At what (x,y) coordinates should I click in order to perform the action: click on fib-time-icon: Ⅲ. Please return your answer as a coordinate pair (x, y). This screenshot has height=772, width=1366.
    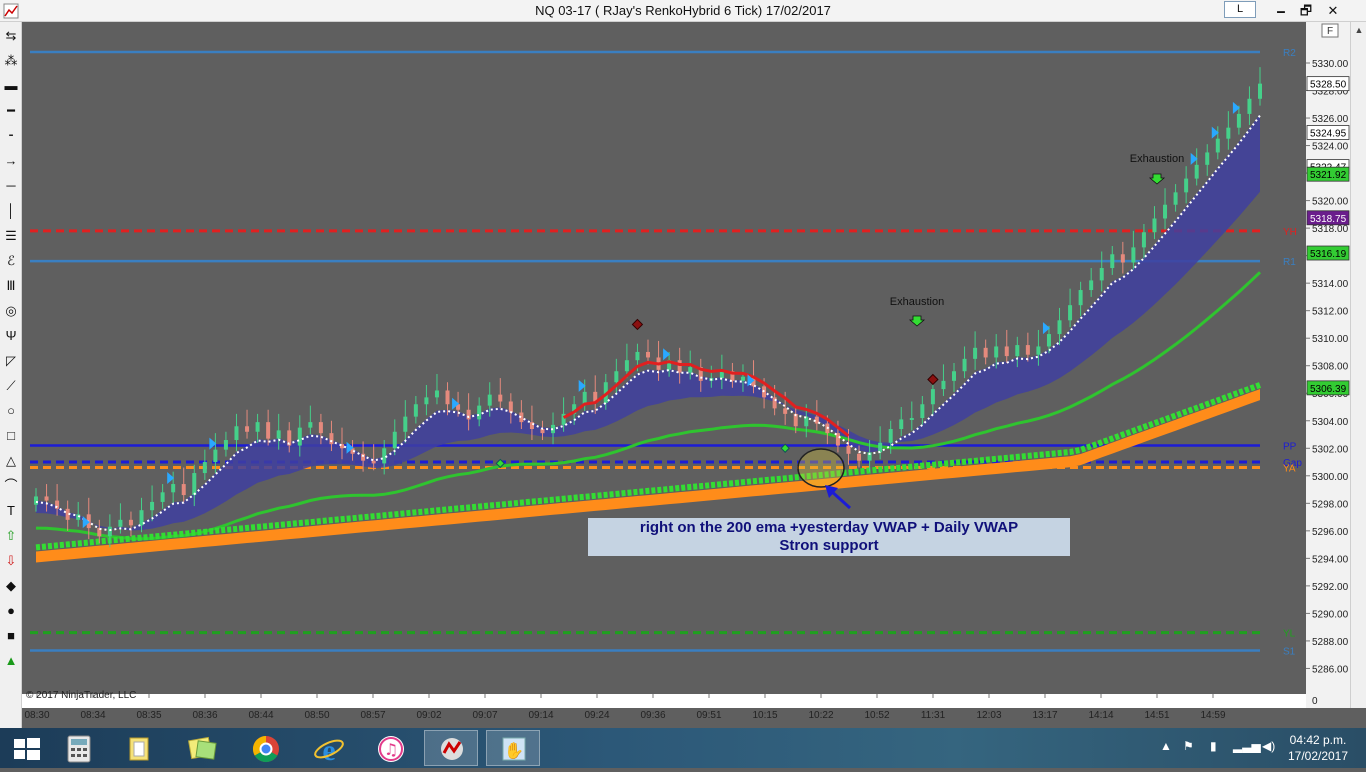
    Looking at the image, I should click on (11, 286).